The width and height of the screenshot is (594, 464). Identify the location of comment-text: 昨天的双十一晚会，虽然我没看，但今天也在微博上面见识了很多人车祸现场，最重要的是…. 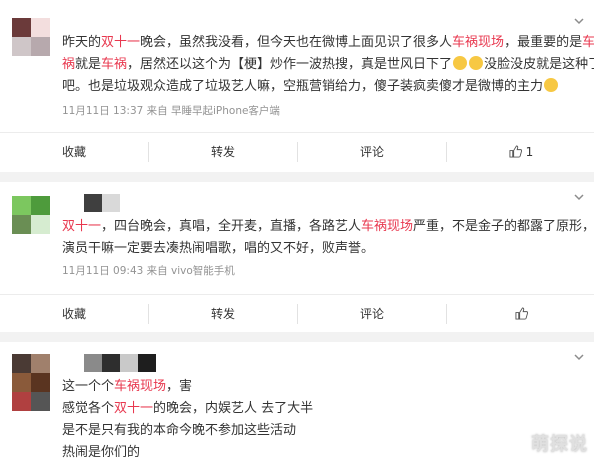
(328, 65).